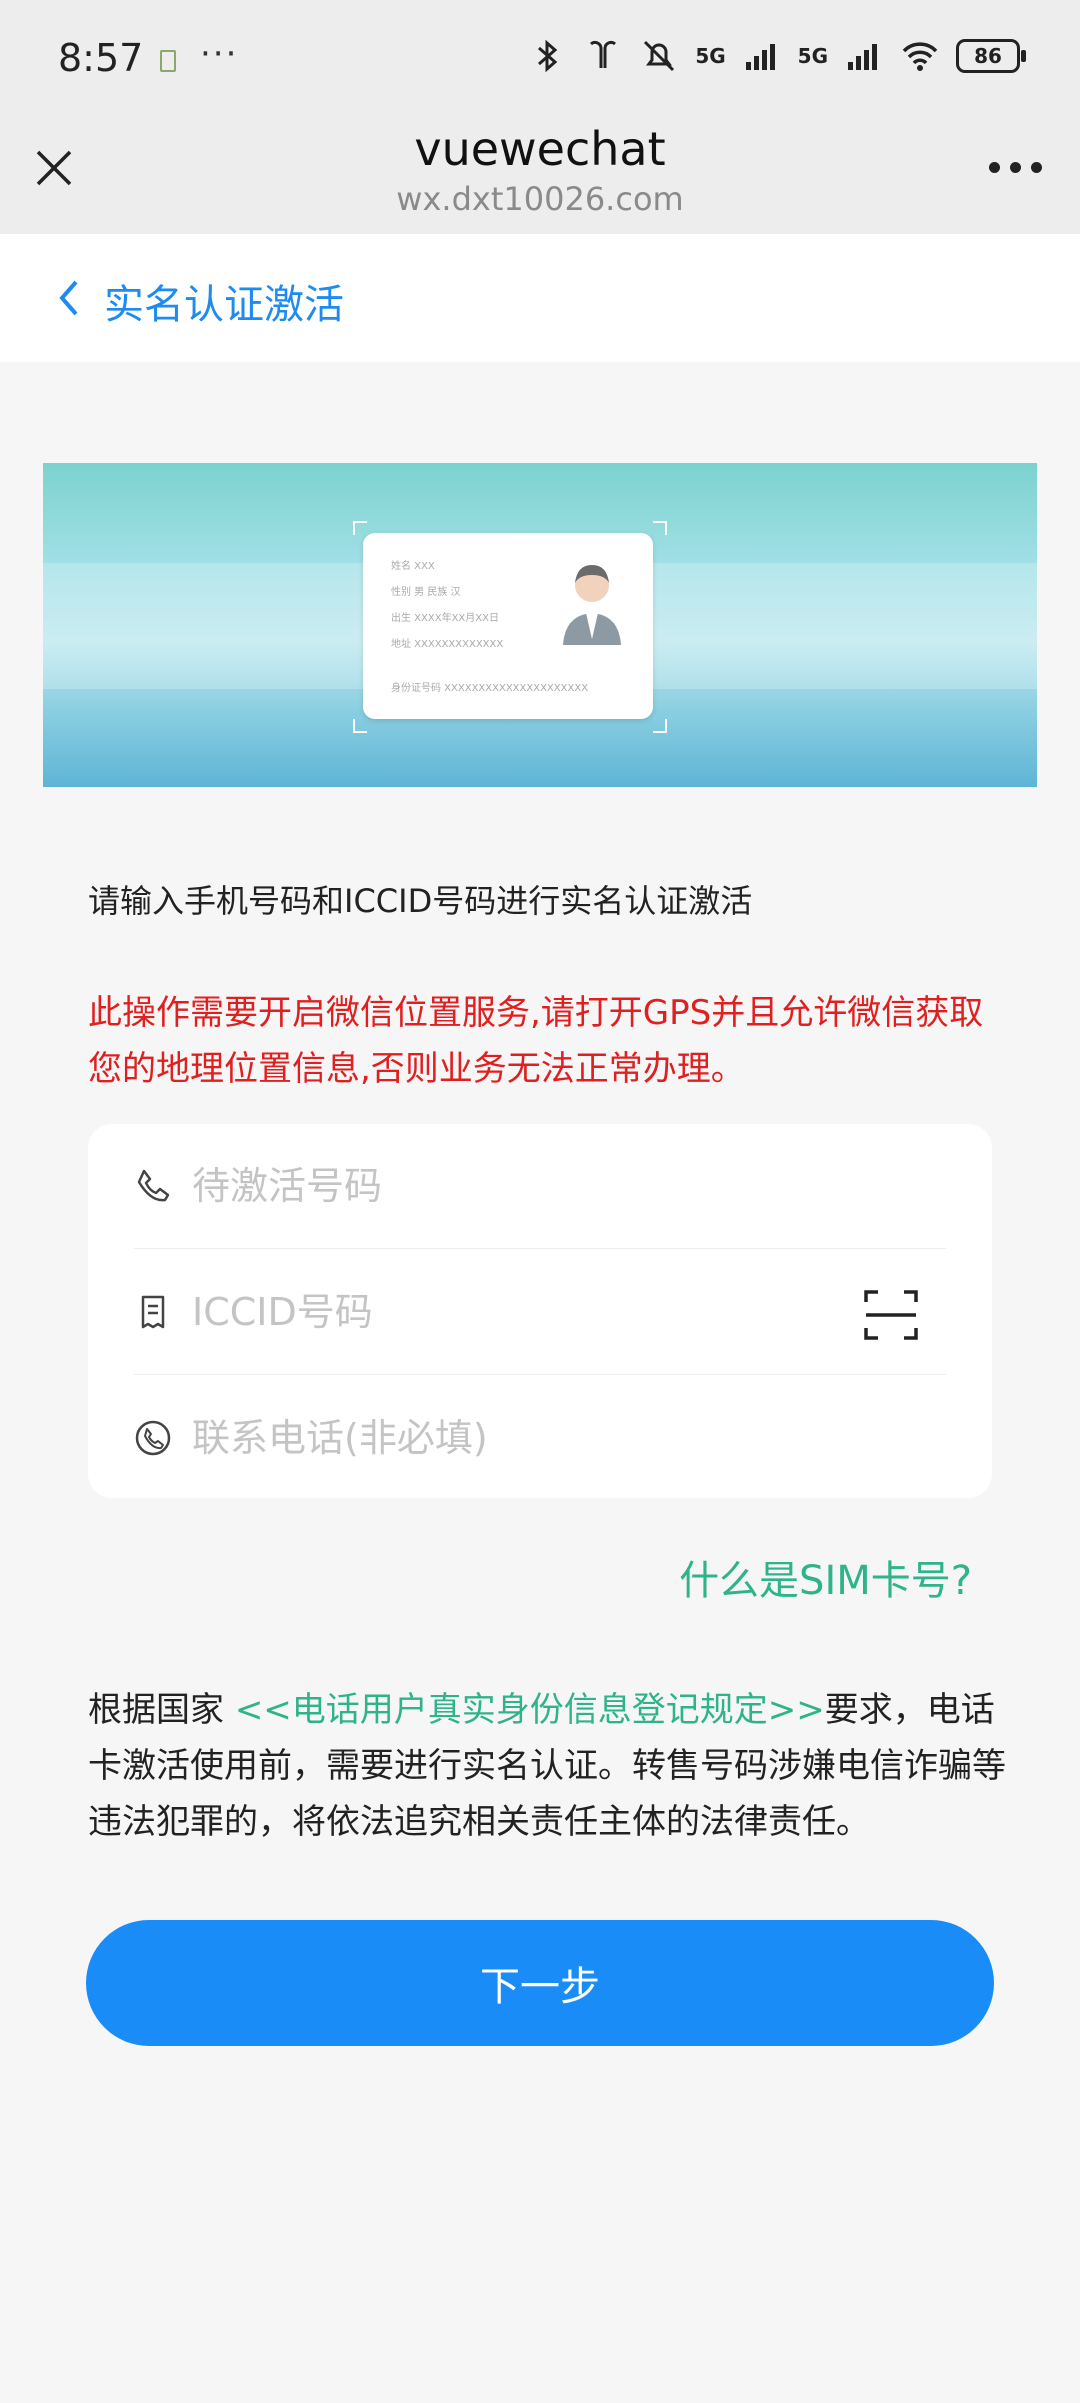 This screenshot has width=1080, height=2403. I want to click on status-bar: 8:57 ··· 5G 5G 86, so click(540, 61).